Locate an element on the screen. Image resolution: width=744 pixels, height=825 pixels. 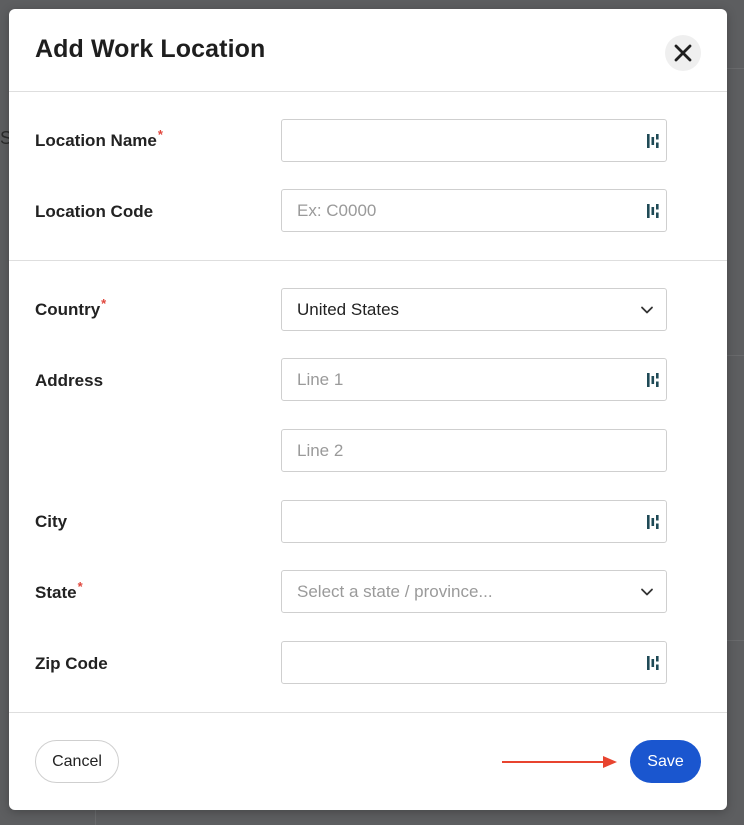
state-label: State* is located at coordinates (59, 590).